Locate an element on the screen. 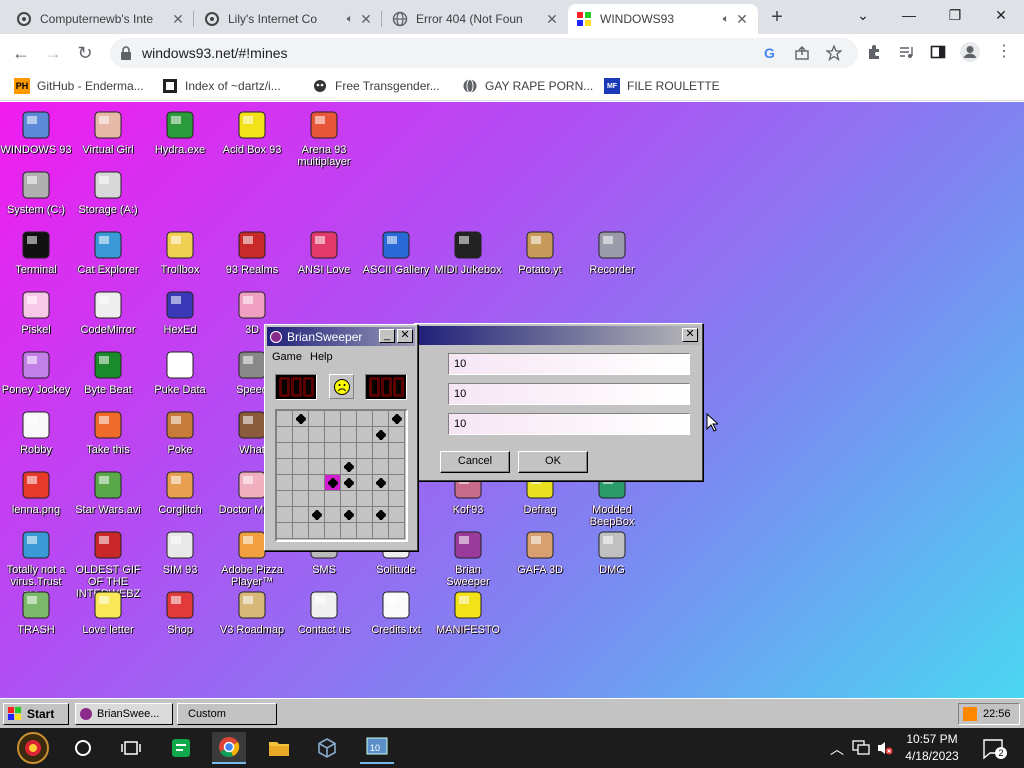  vm-app-icon: 10 is located at coordinates (377, 748).